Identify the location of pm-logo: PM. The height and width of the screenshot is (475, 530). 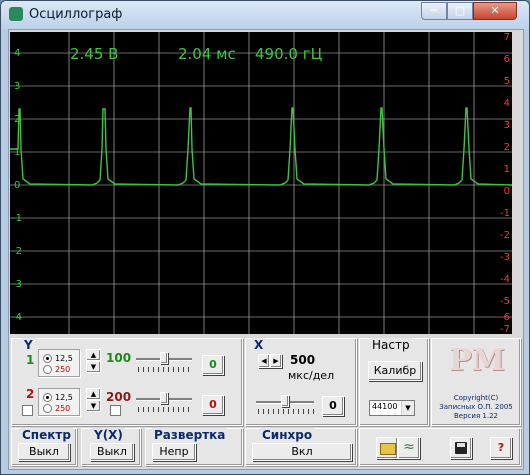
(477, 360).